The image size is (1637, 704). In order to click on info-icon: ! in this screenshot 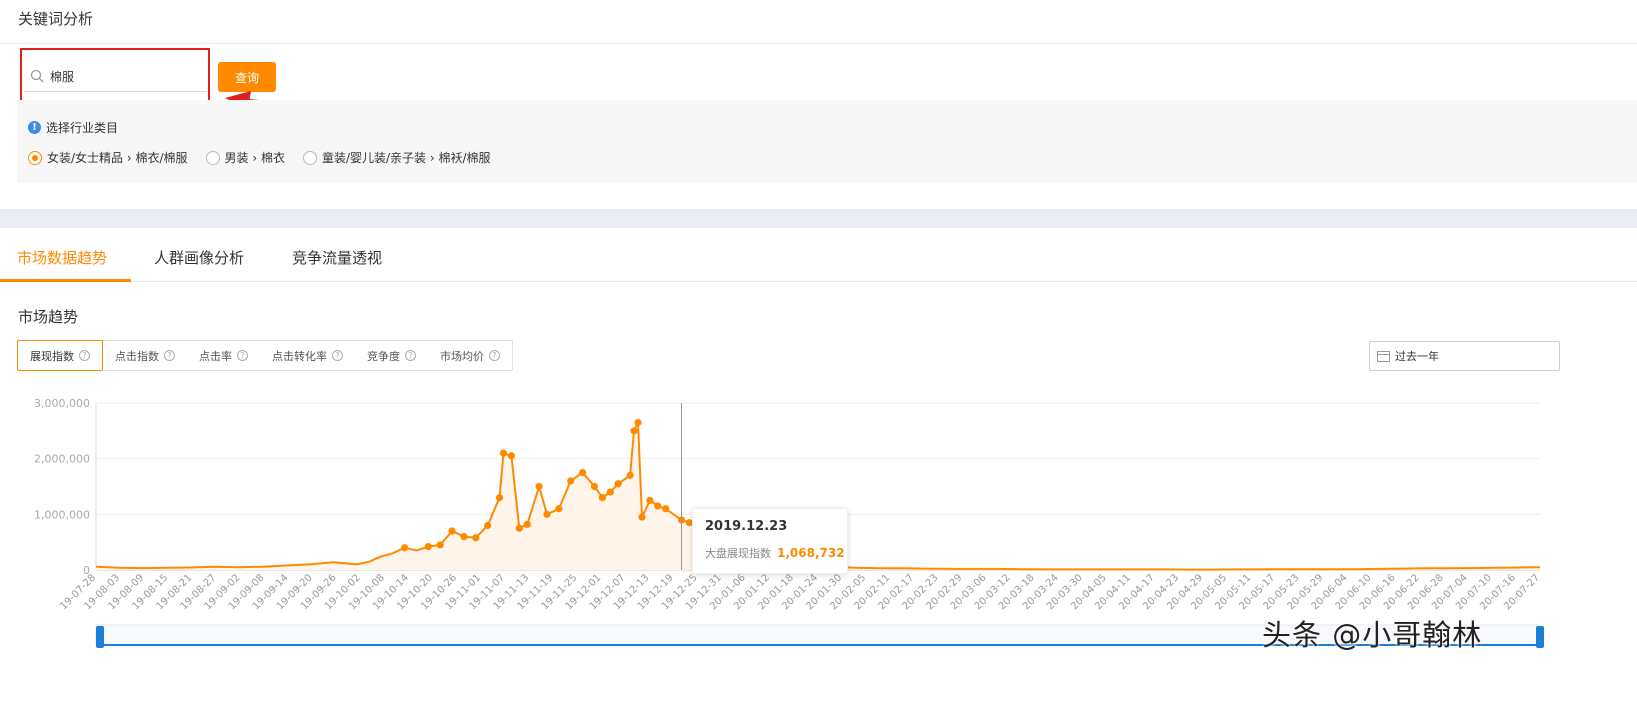, I will do `click(34, 127)`.